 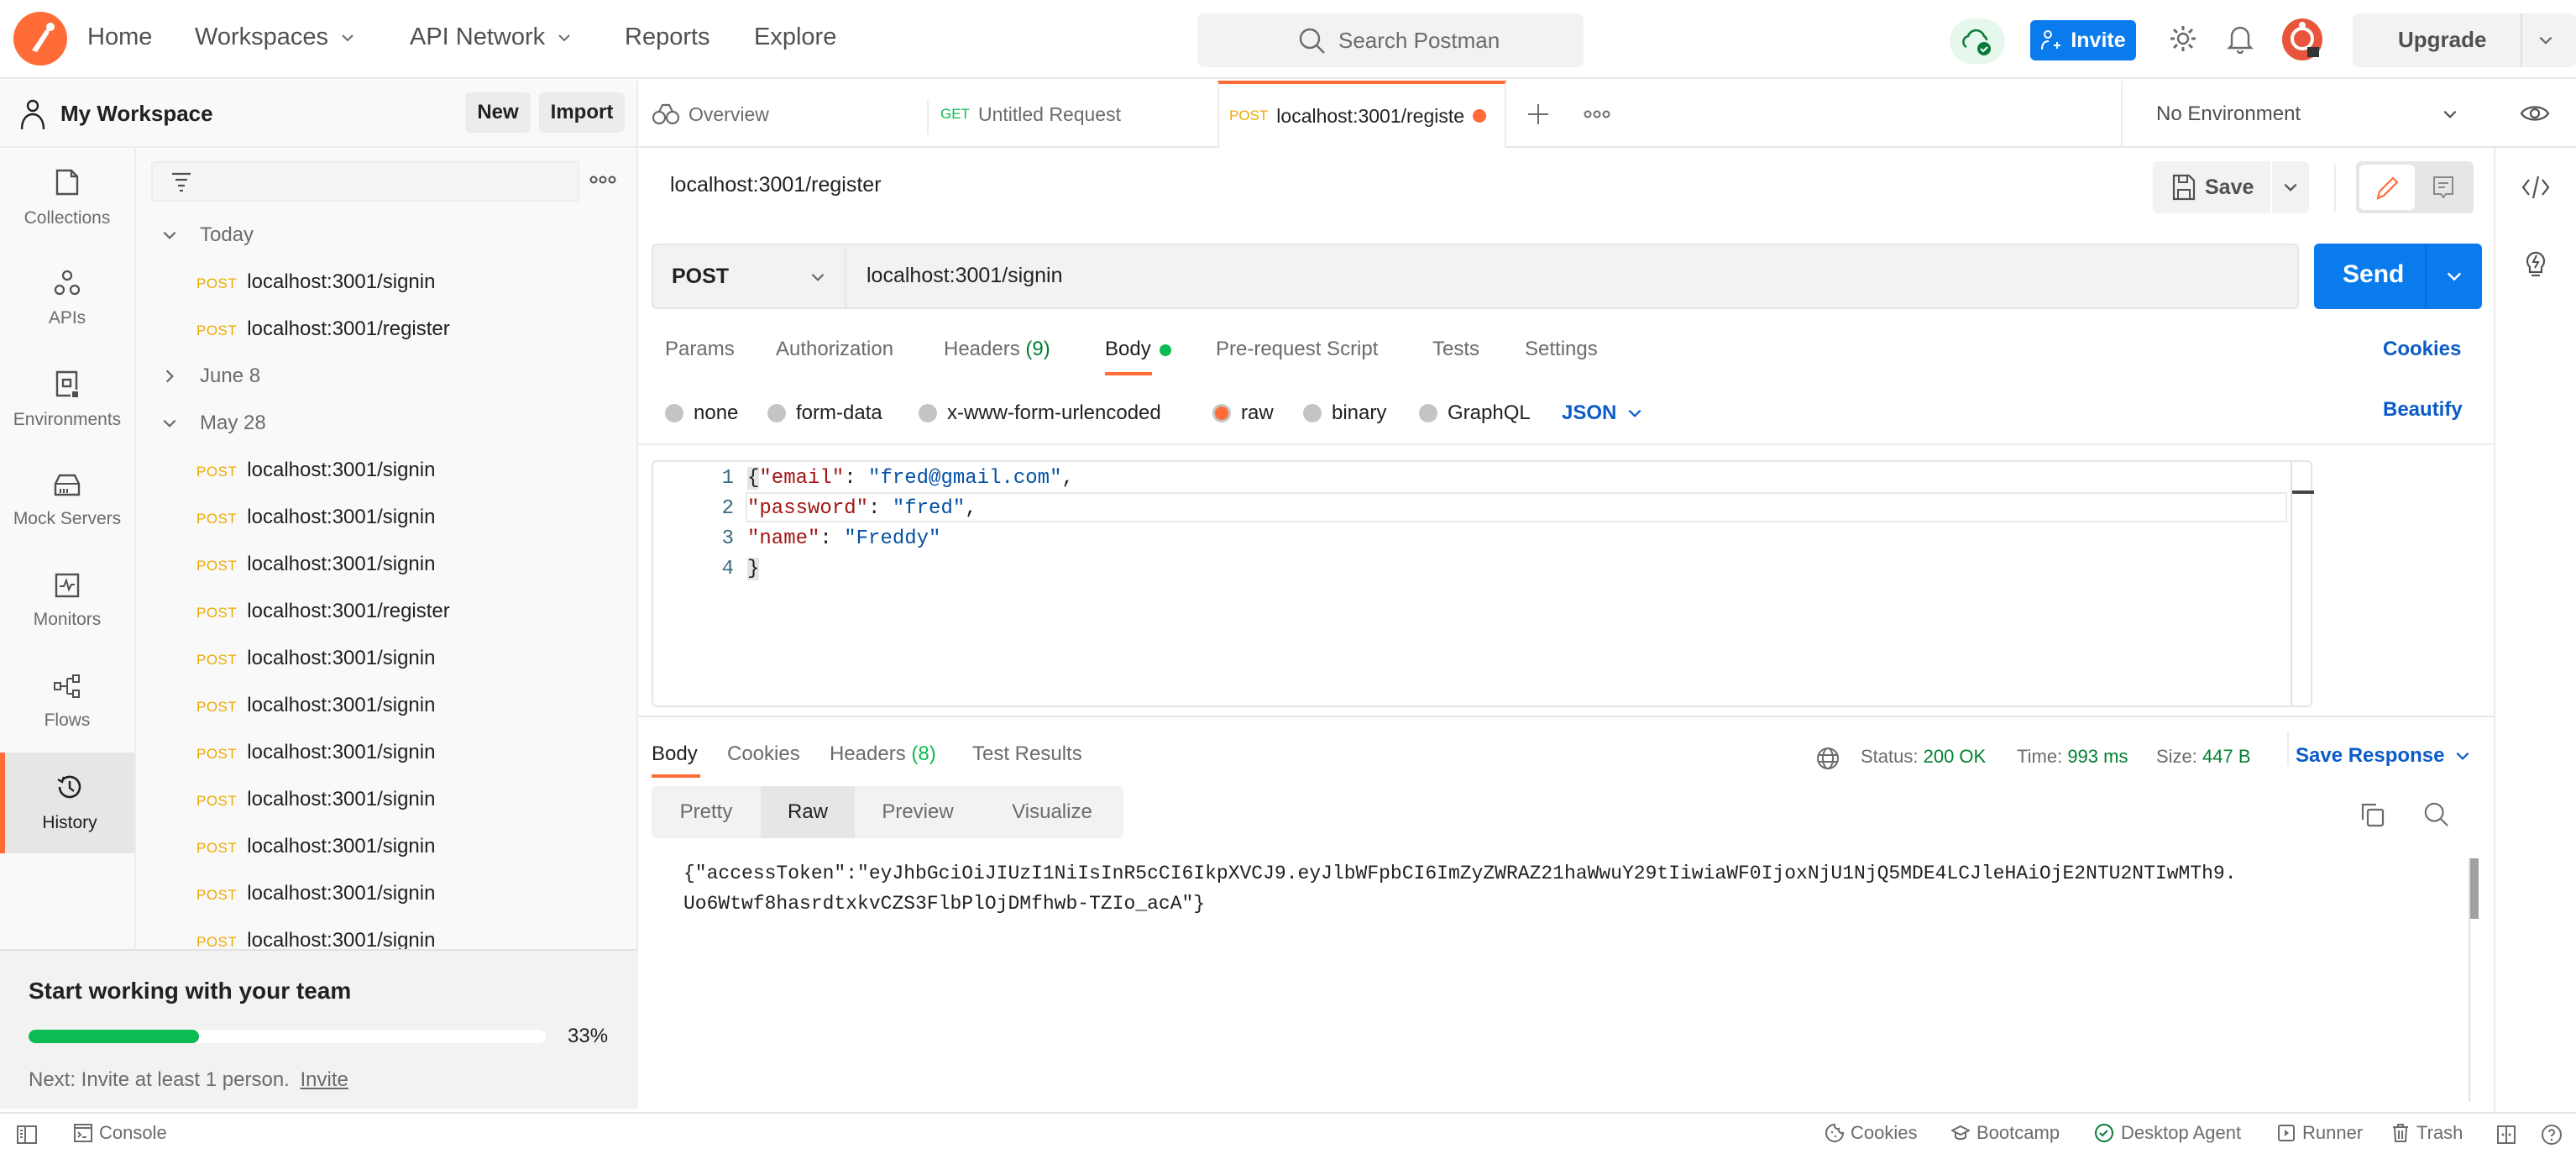 I want to click on request-title: localhost:3001/register, so click(x=776, y=185).